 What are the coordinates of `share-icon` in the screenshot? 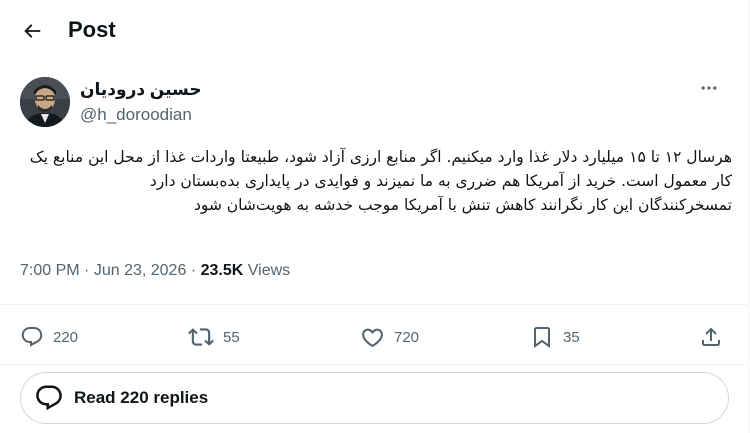 It's located at (711, 336).